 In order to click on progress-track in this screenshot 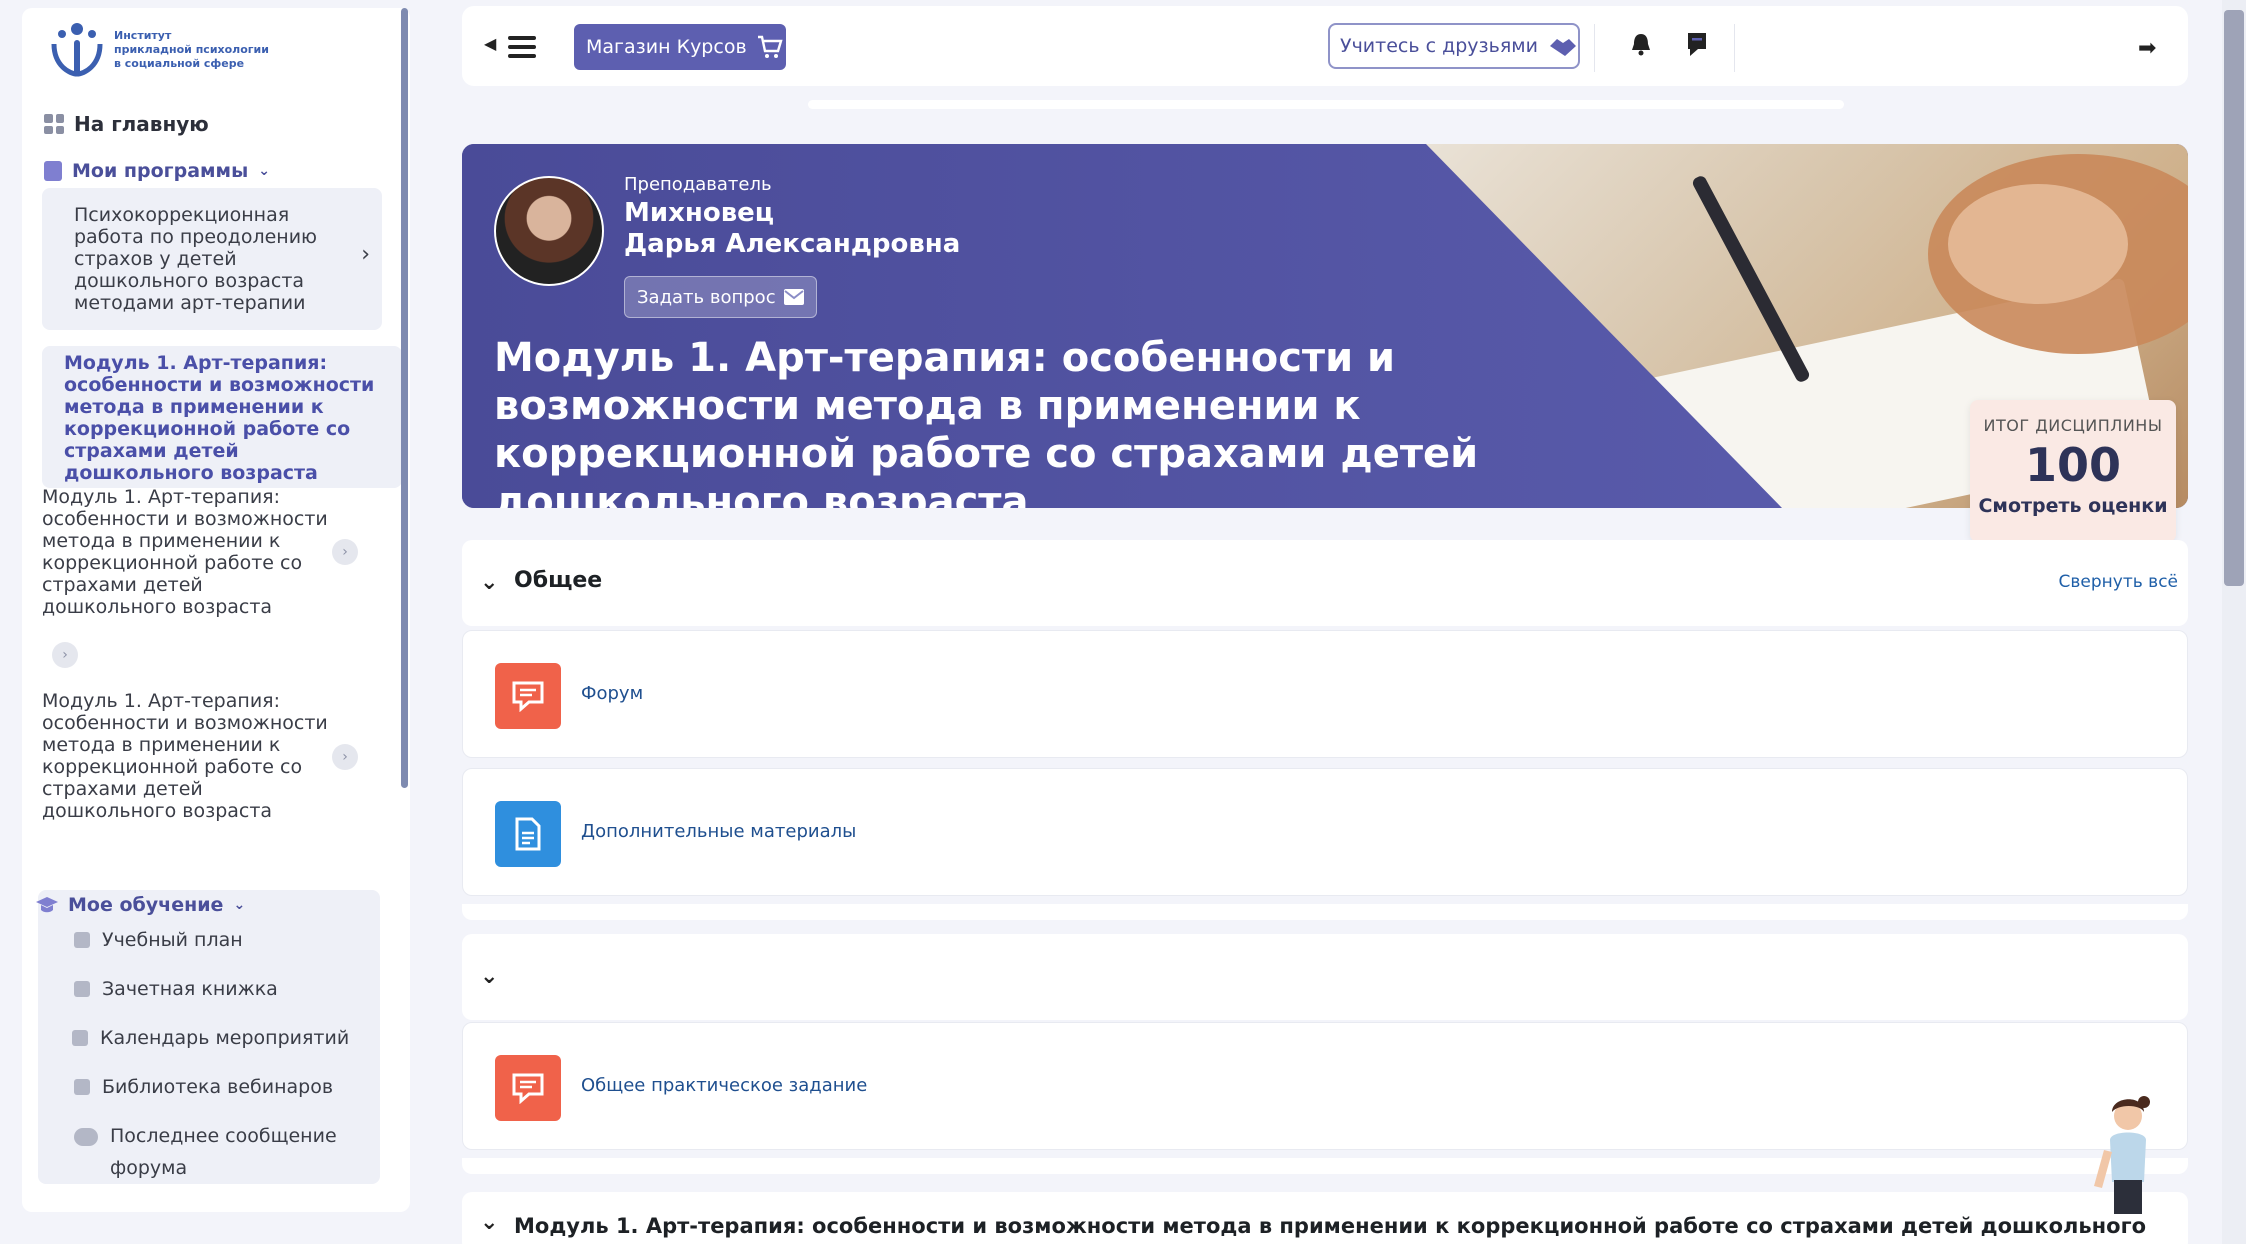, I will do `click(1326, 104)`.